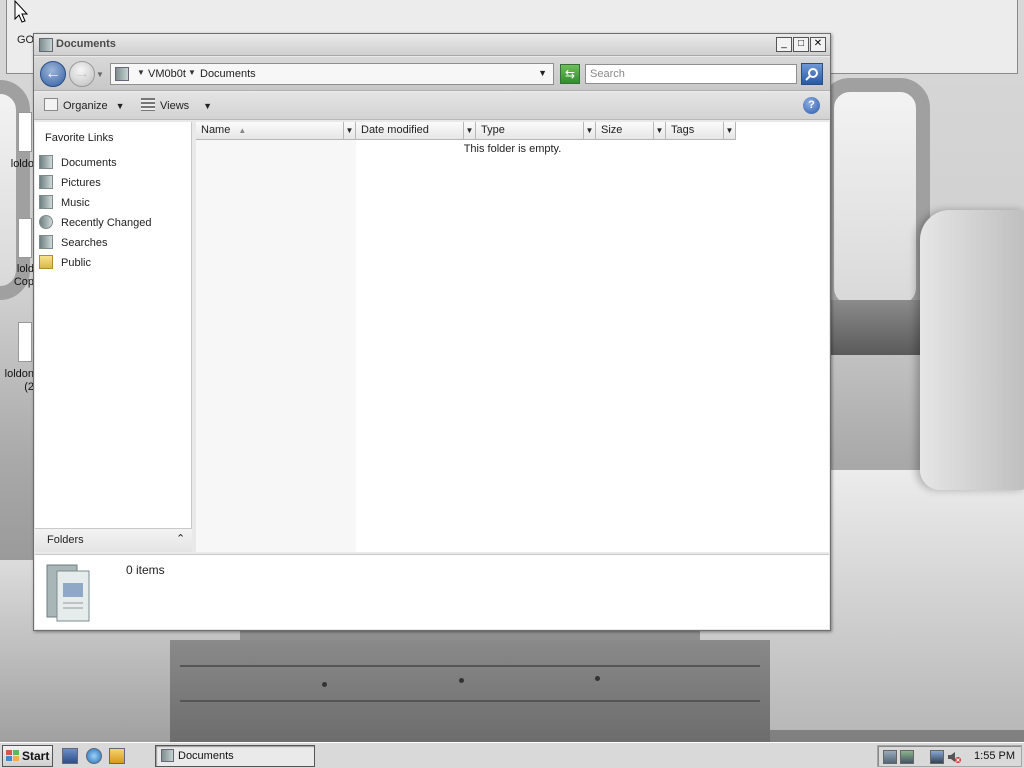 The image size is (1024, 768). What do you see at coordinates (954, 757) in the screenshot?
I see `volume-muted-icon` at bounding box center [954, 757].